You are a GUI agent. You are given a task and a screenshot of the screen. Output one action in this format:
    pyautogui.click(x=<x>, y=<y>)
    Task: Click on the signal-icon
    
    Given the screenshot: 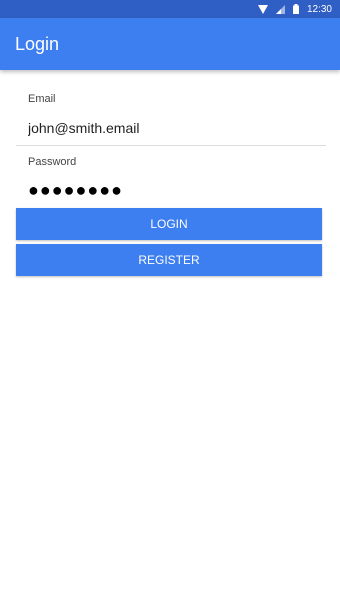 What is the action you would take?
    pyautogui.click(x=280, y=9)
    